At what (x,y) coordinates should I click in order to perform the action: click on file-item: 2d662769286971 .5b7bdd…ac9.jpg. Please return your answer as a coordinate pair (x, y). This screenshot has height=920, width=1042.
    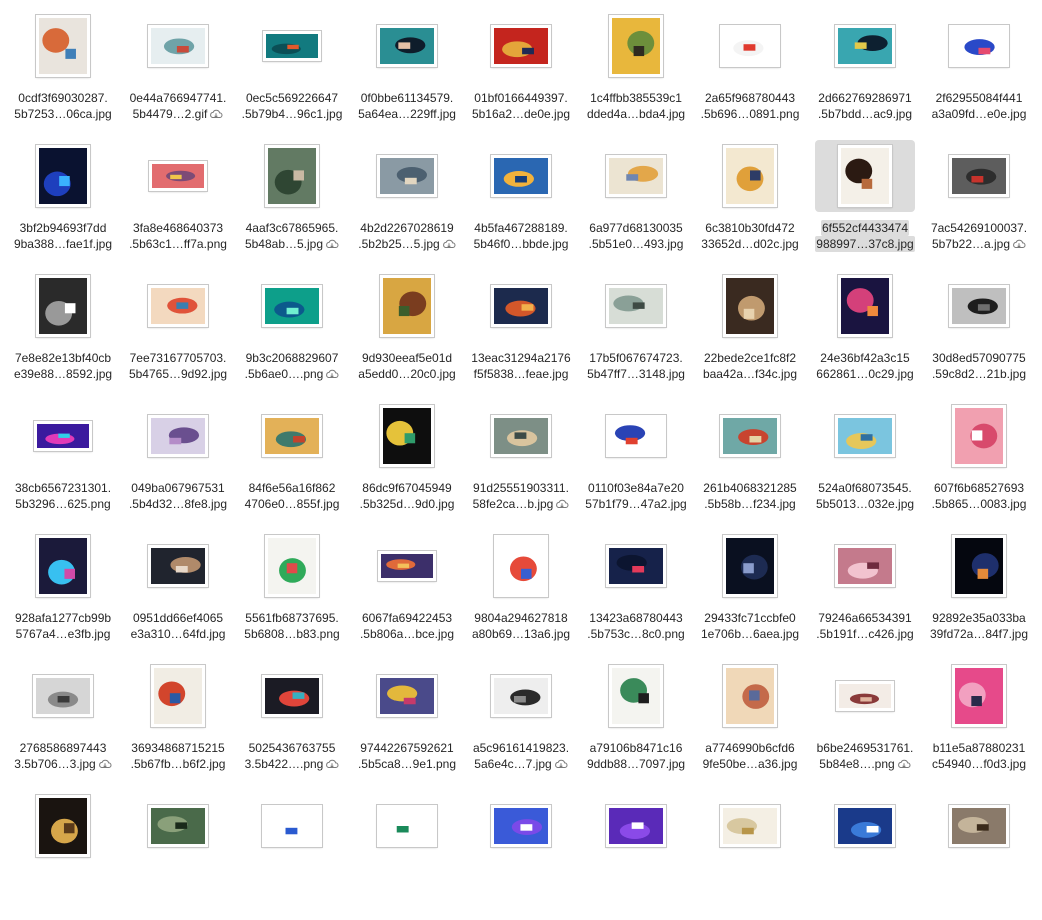
    Looking at the image, I should click on (865, 75).